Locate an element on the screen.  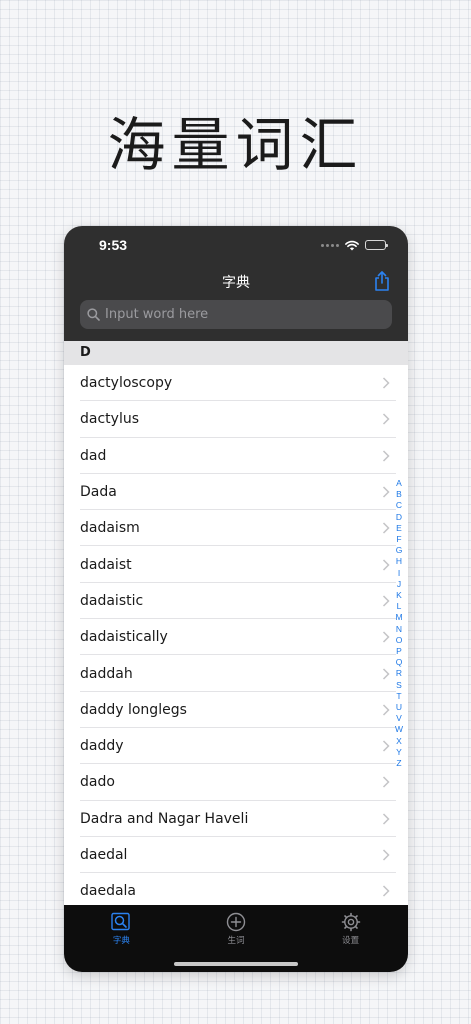
index-letter: U is located at coordinates (399, 707).